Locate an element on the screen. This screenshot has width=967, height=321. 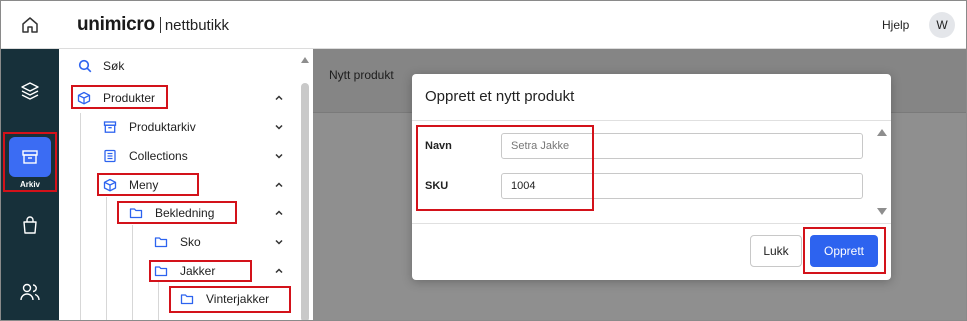
nav-item-label: Produktarkiv is located at coordinates (162, 127).